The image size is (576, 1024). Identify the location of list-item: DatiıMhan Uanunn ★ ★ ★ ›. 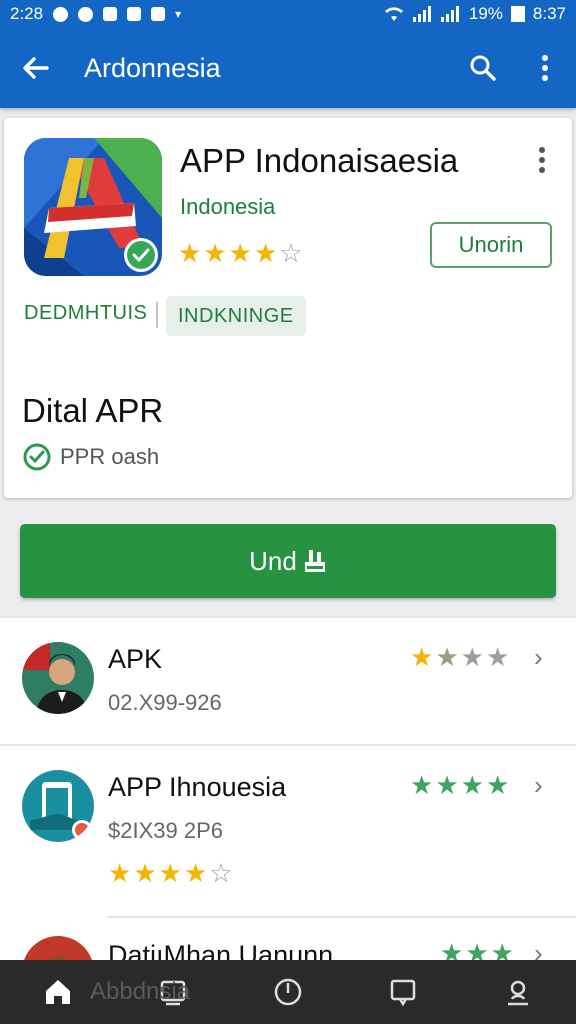
(288, 939).